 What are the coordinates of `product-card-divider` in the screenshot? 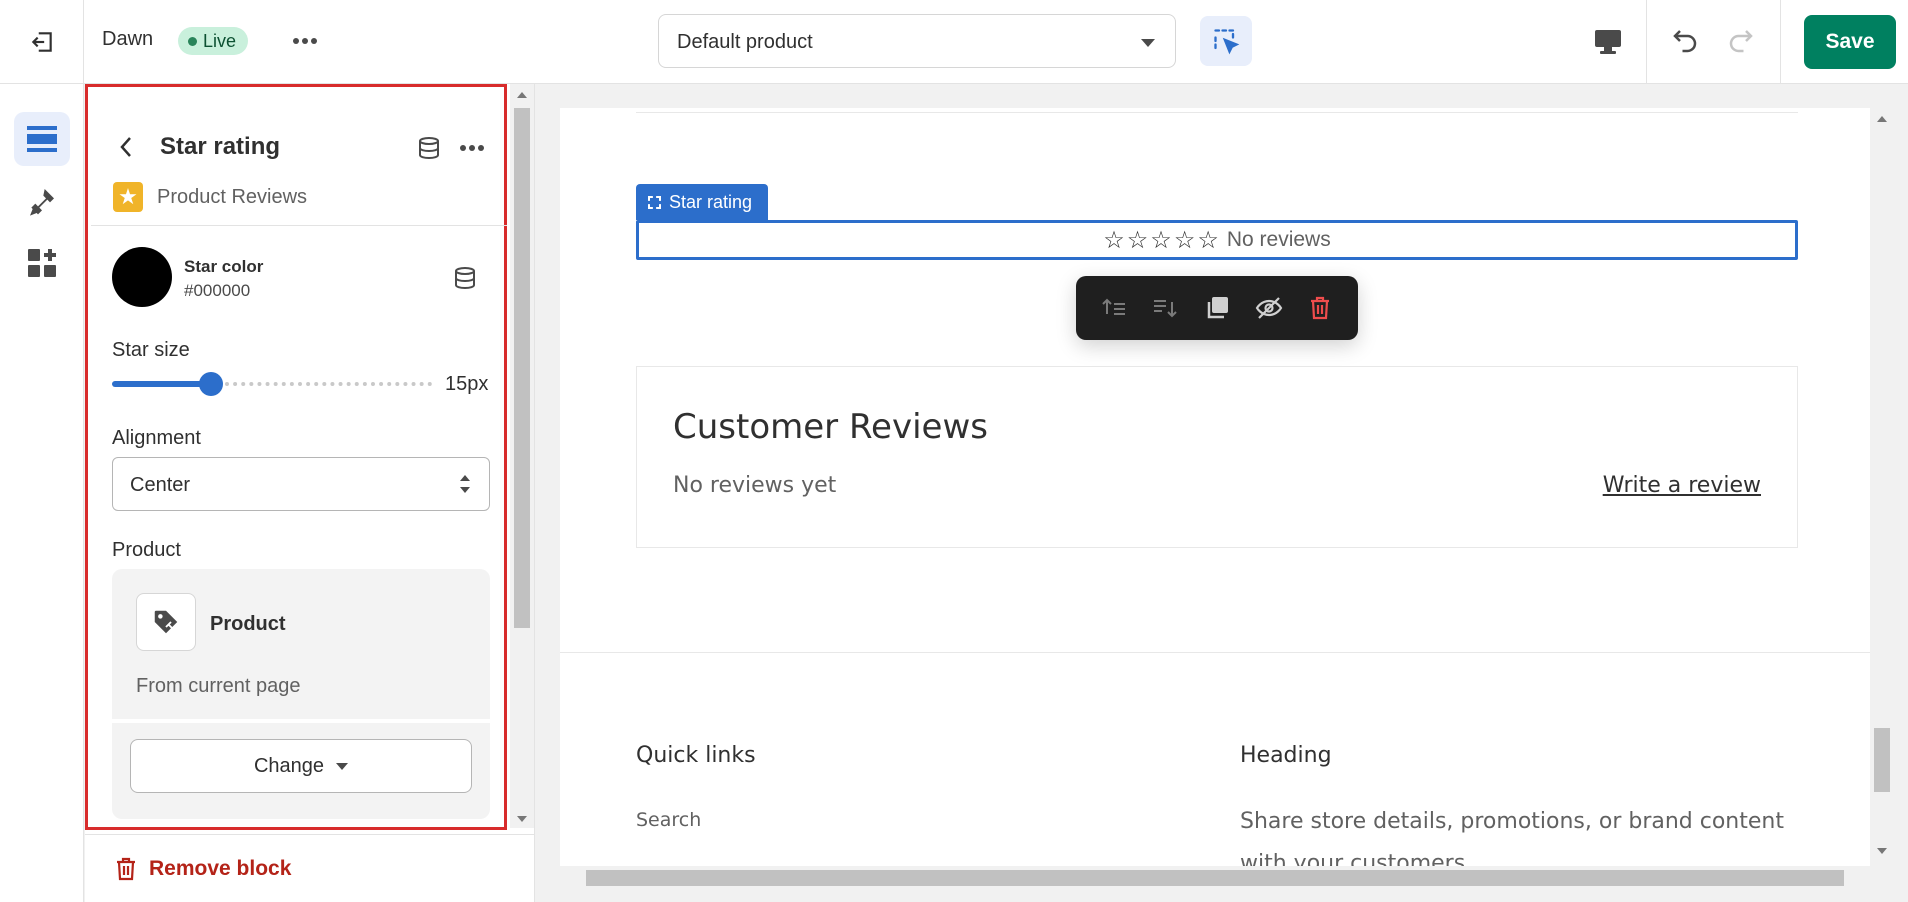 It's located at (301, 721).